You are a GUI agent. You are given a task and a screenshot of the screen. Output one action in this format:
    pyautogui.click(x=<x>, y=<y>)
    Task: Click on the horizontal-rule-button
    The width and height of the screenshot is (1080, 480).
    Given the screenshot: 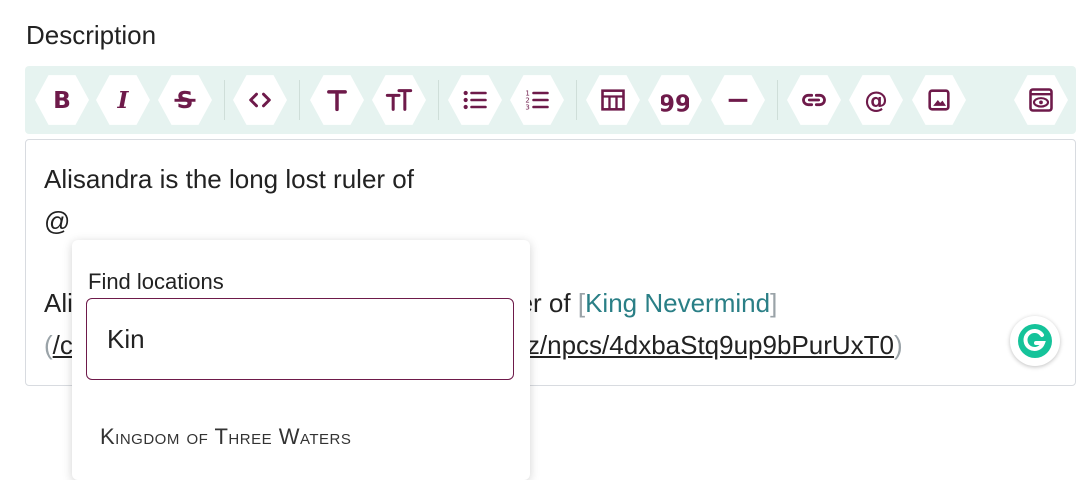 What is the action you would take?
    pyautogui.click(x=738, y=100)
    